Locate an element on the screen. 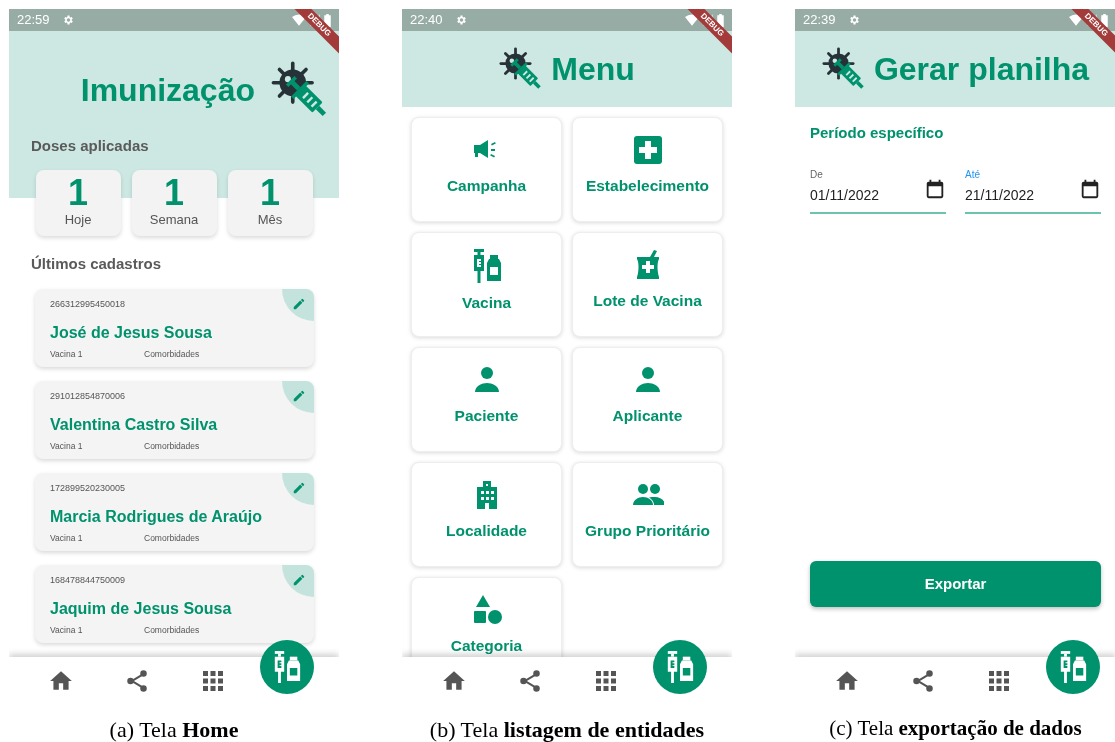  record-id: 291012854870006 is located at coordinates (88, 396).